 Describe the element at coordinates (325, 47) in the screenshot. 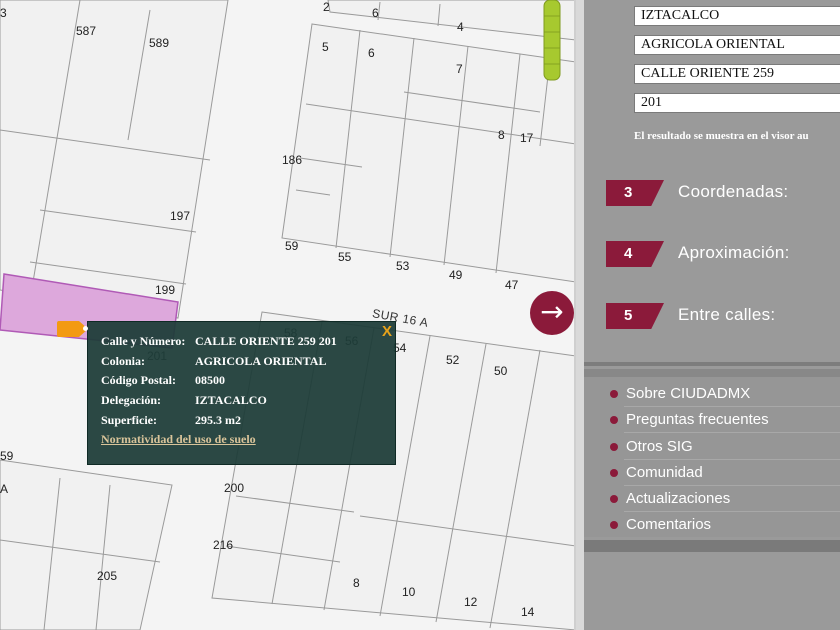

I see `parcel-number: 5` at that location.